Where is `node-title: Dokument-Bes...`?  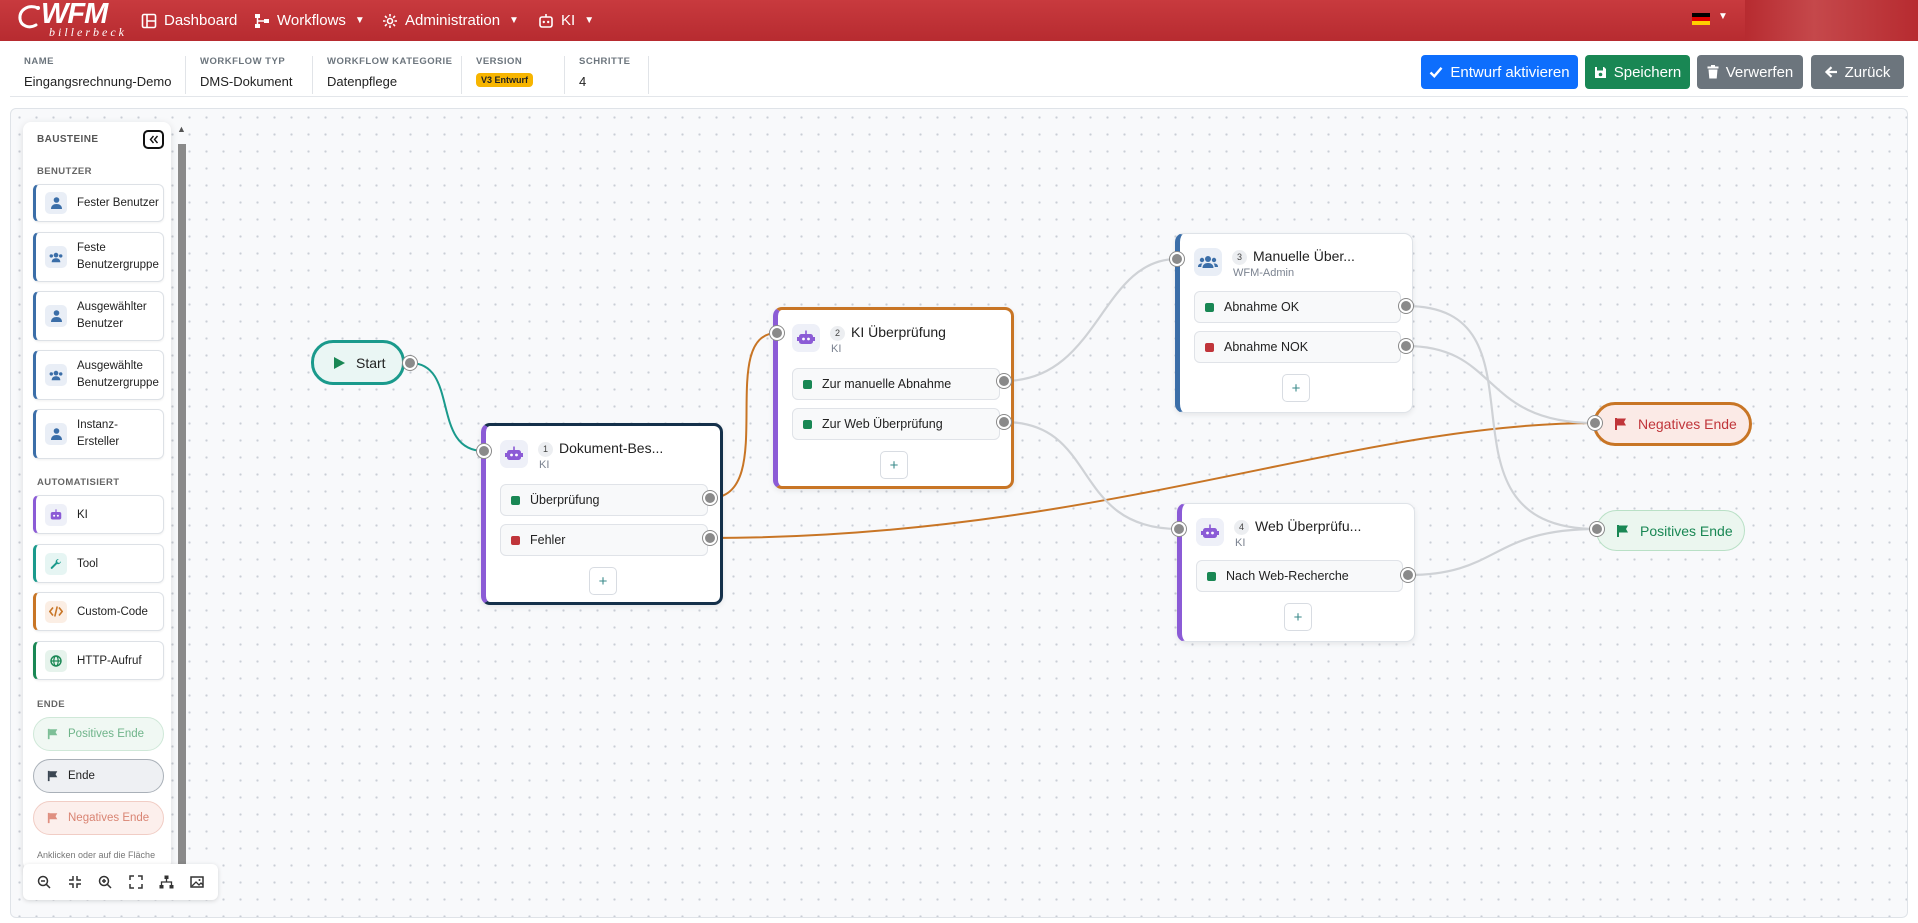 node-title: Dokument-Bes... is located at coordinates (611, 448).